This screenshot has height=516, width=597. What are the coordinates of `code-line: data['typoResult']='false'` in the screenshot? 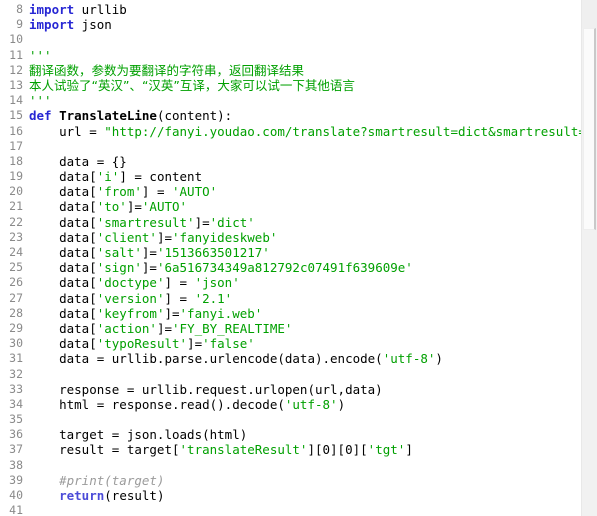 It's located at (311, 343).